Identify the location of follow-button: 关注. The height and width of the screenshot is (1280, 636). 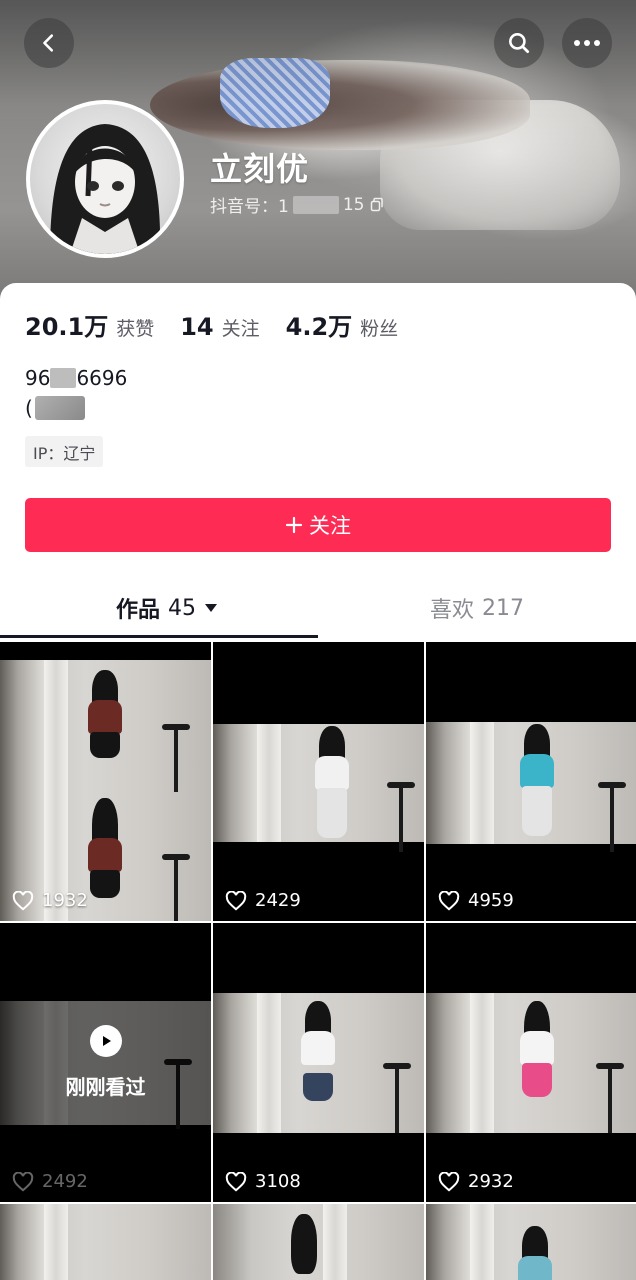
(318, 525).